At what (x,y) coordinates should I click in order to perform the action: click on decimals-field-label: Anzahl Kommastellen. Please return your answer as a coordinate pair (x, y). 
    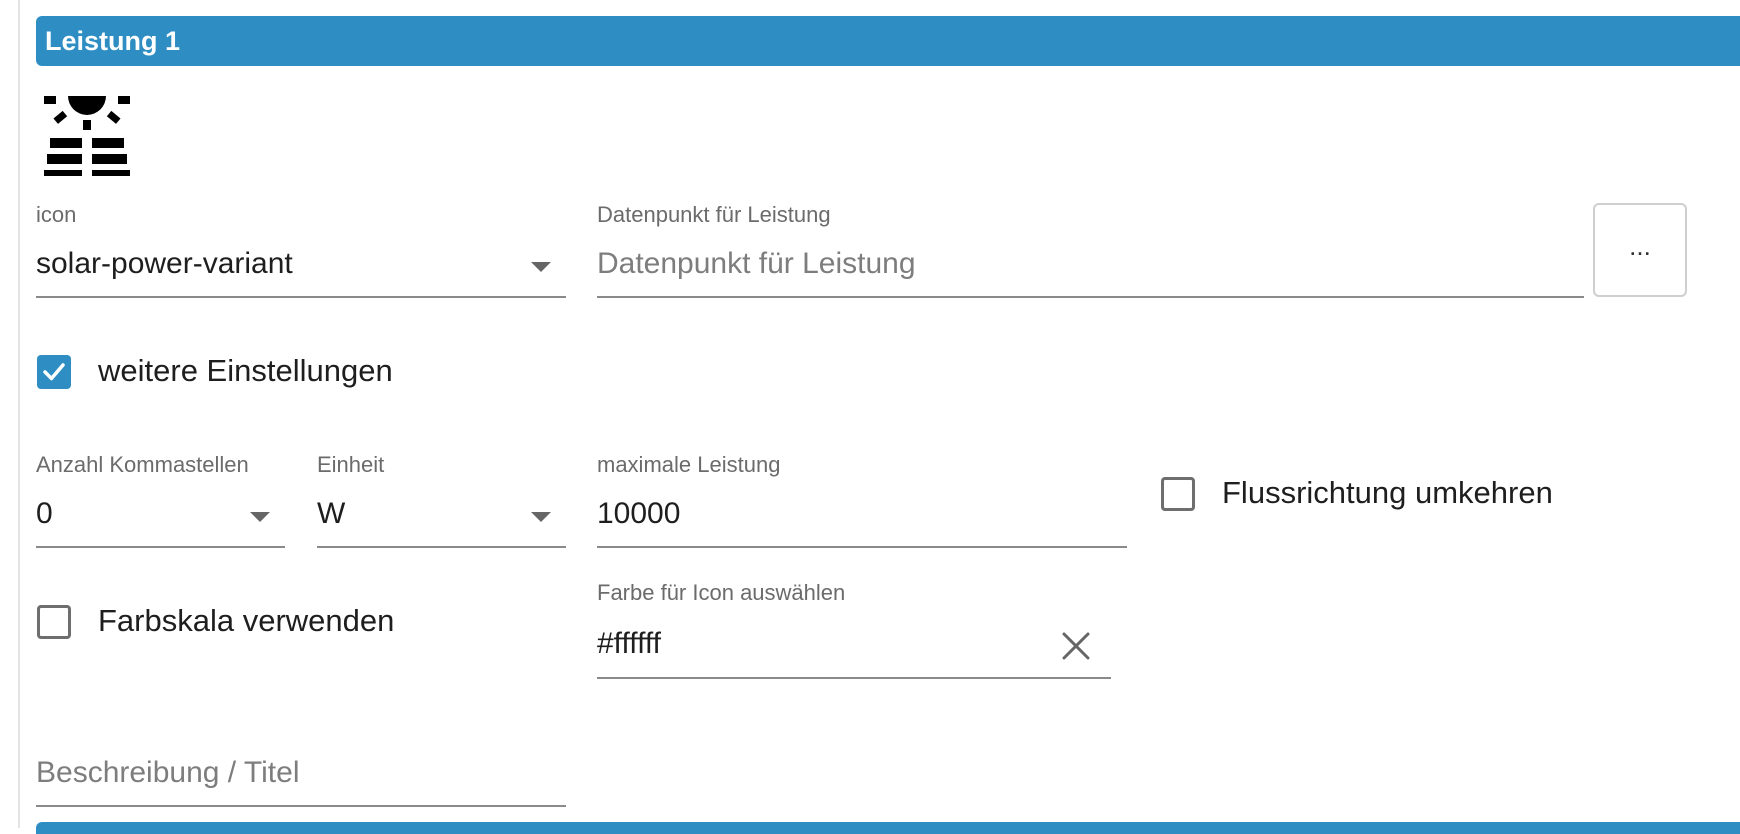
    Looking at the image, I should click on (142, 464).